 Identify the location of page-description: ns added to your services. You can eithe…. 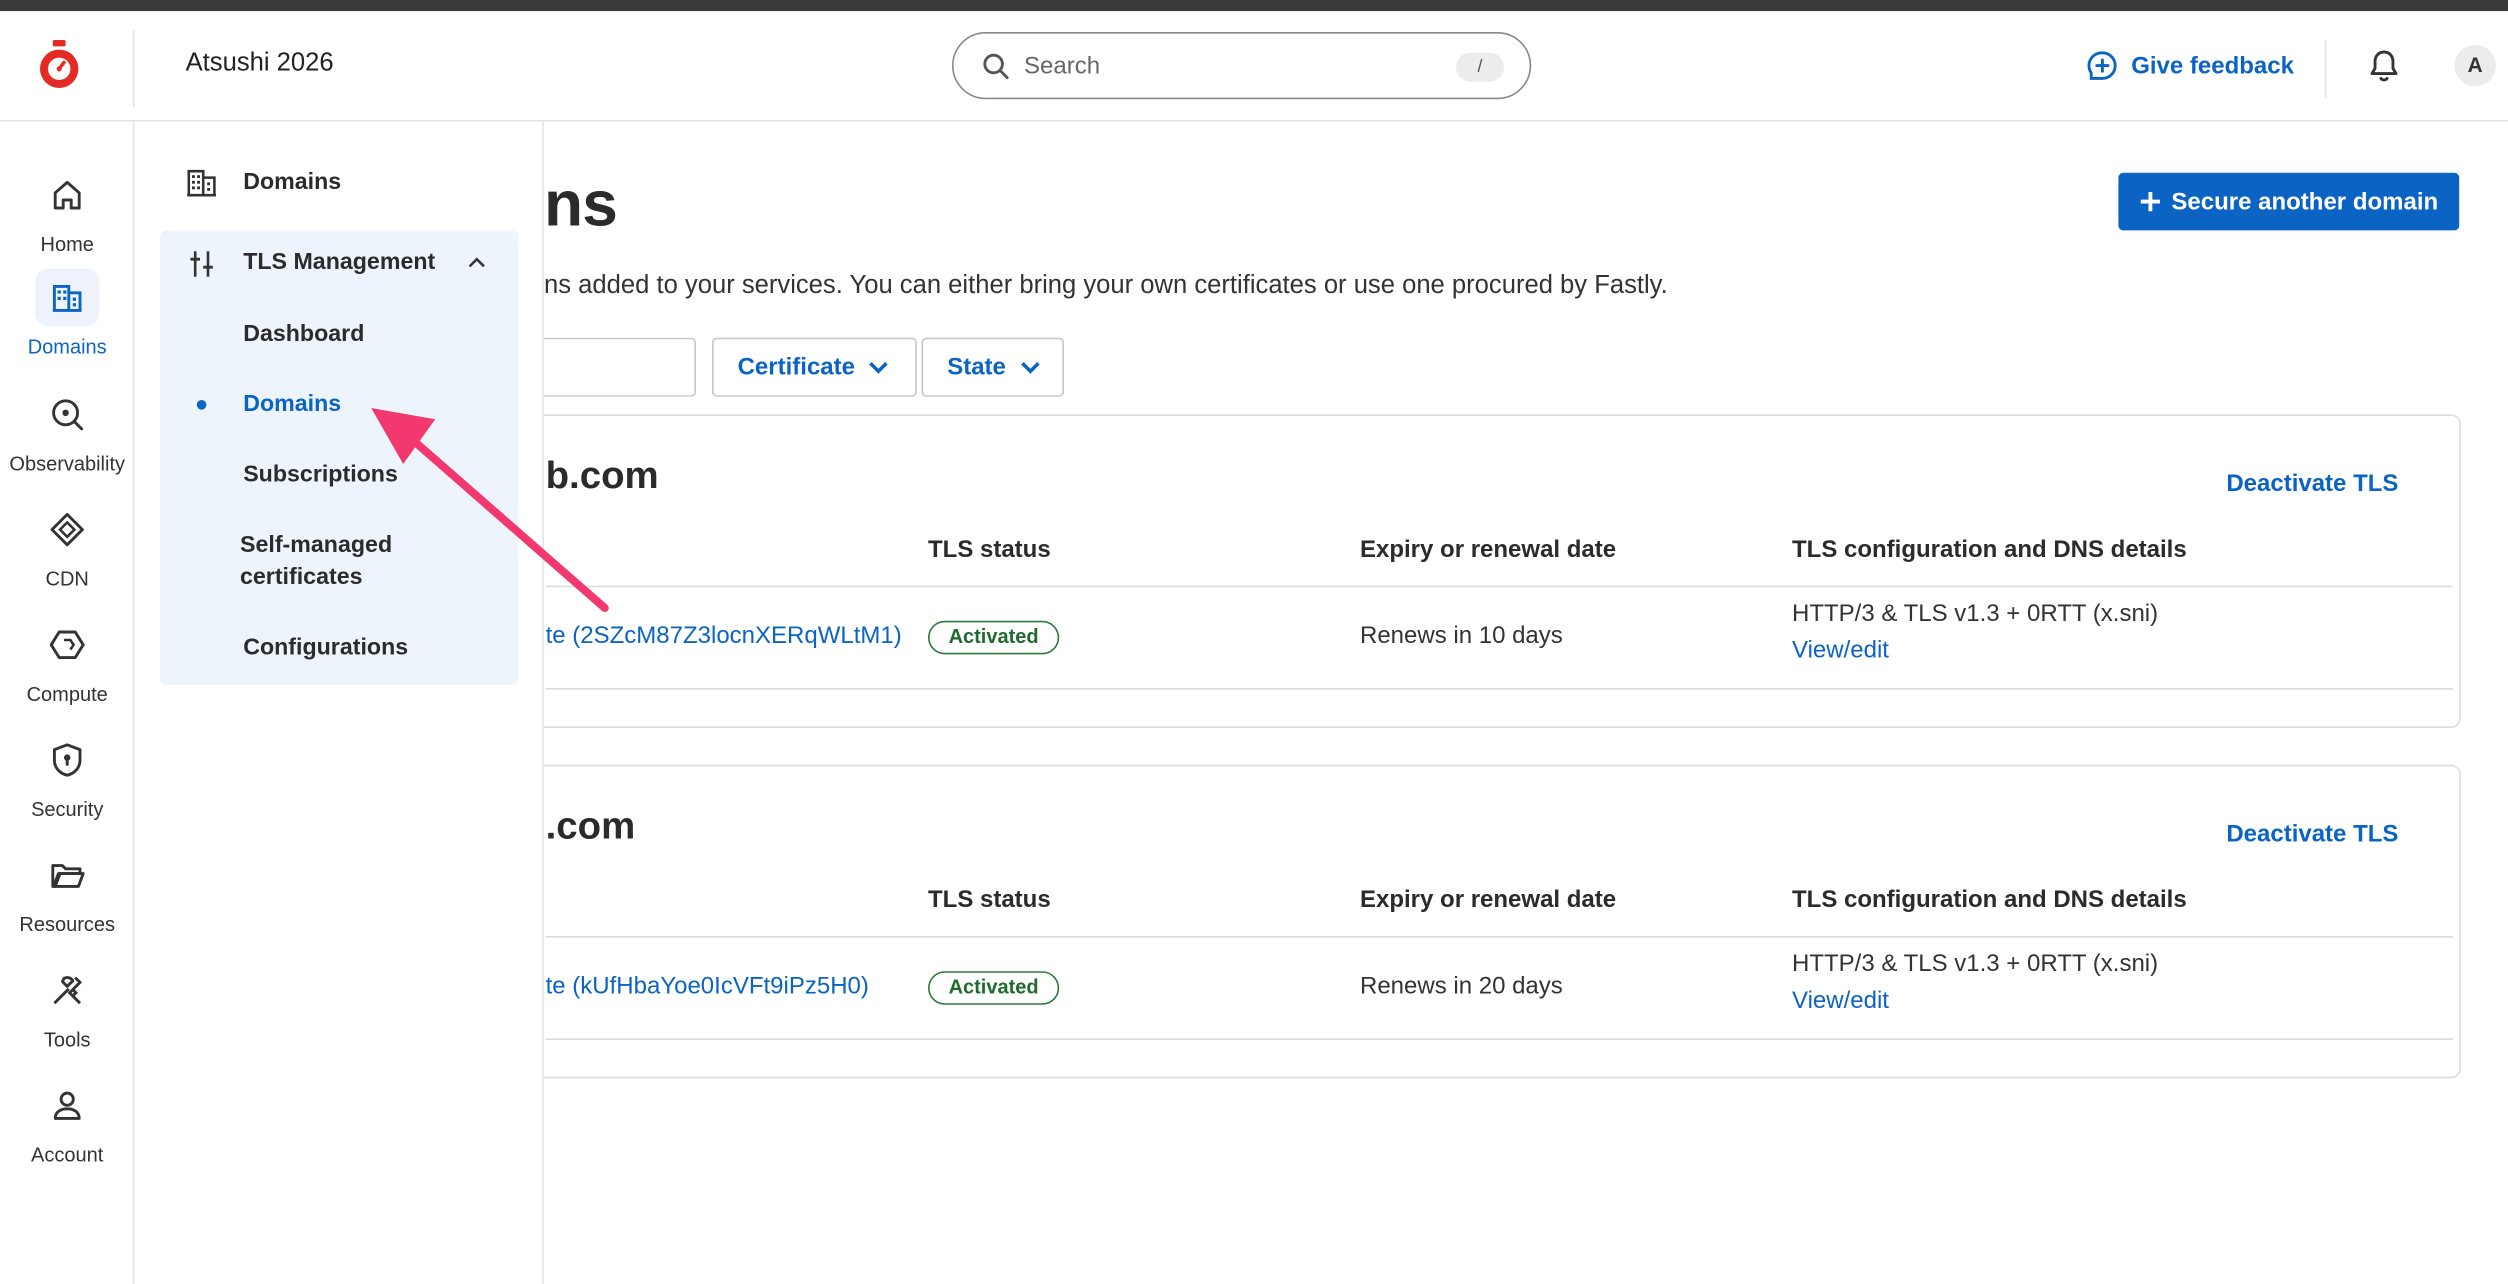
(1106, 286).